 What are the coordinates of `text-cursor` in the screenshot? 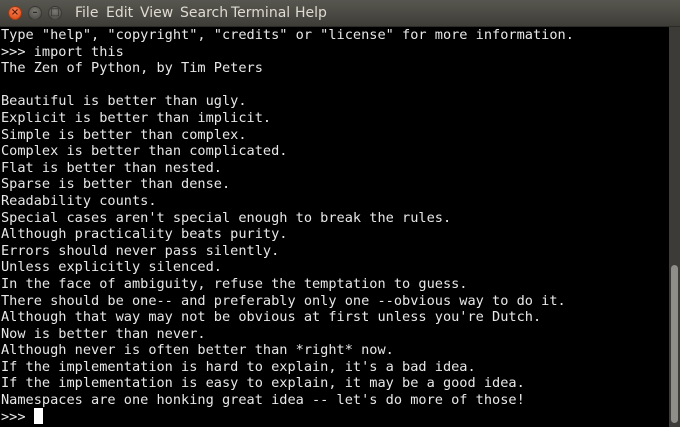 It's located at (38, 416).